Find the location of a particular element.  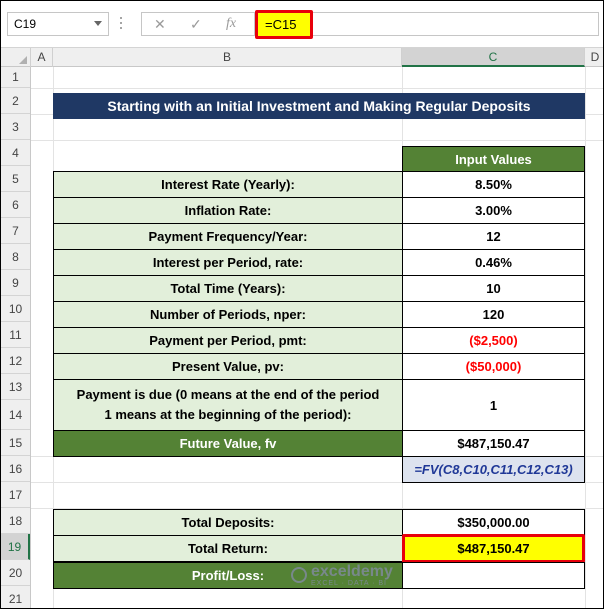

row-header-11: 11 is located at coordinates (15, 335).